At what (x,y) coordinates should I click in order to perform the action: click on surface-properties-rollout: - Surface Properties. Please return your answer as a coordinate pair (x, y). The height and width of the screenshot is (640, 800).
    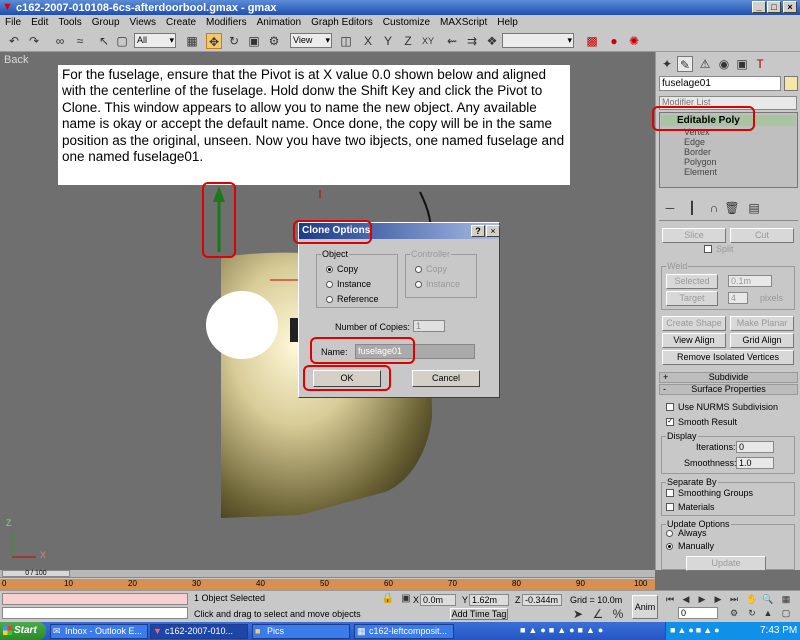
    Looking at the image, I should click on (728, 389).